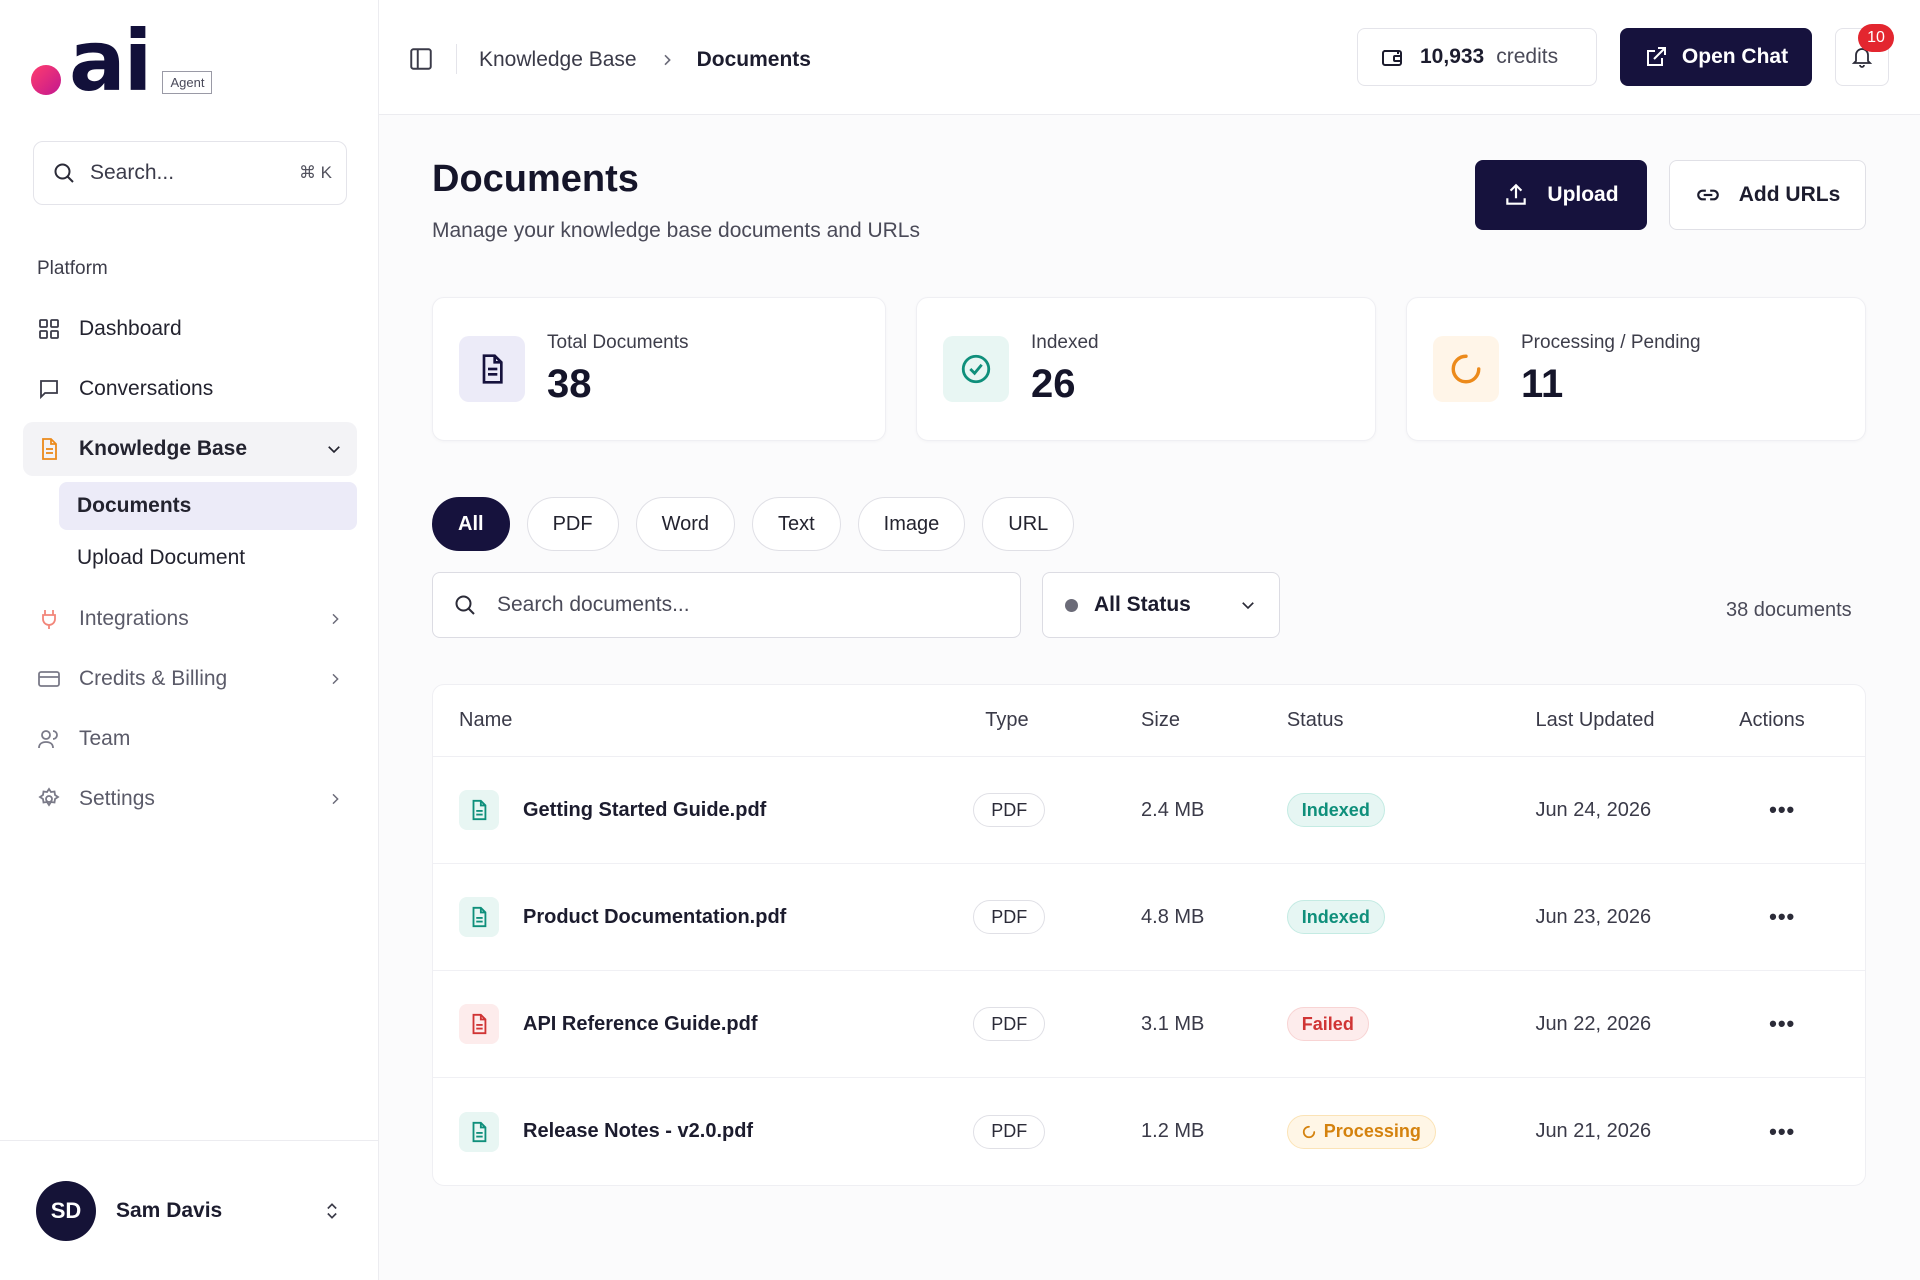  I want to click on divider, so click(456, 59).